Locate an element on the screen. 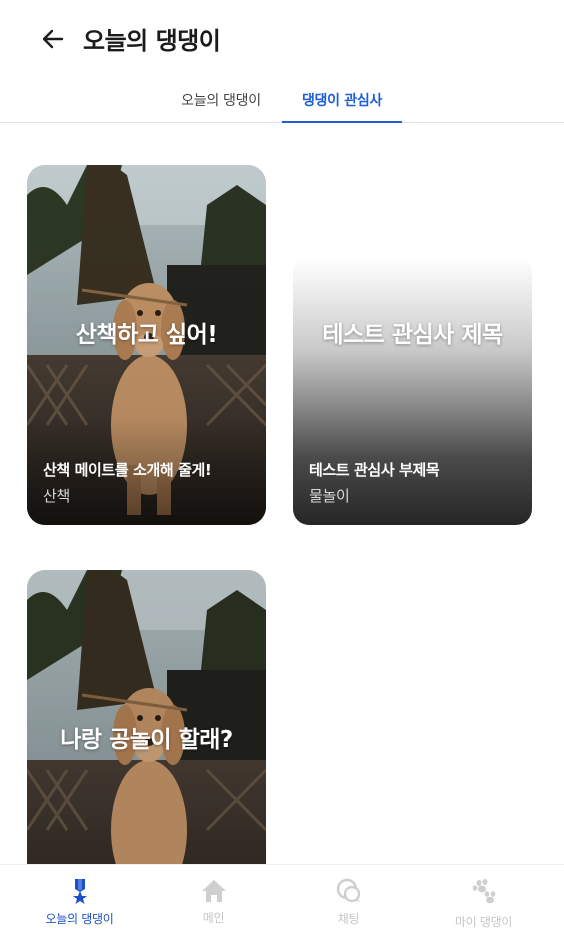  nav-chat: 채팅 is located at coordinates (348, 900).